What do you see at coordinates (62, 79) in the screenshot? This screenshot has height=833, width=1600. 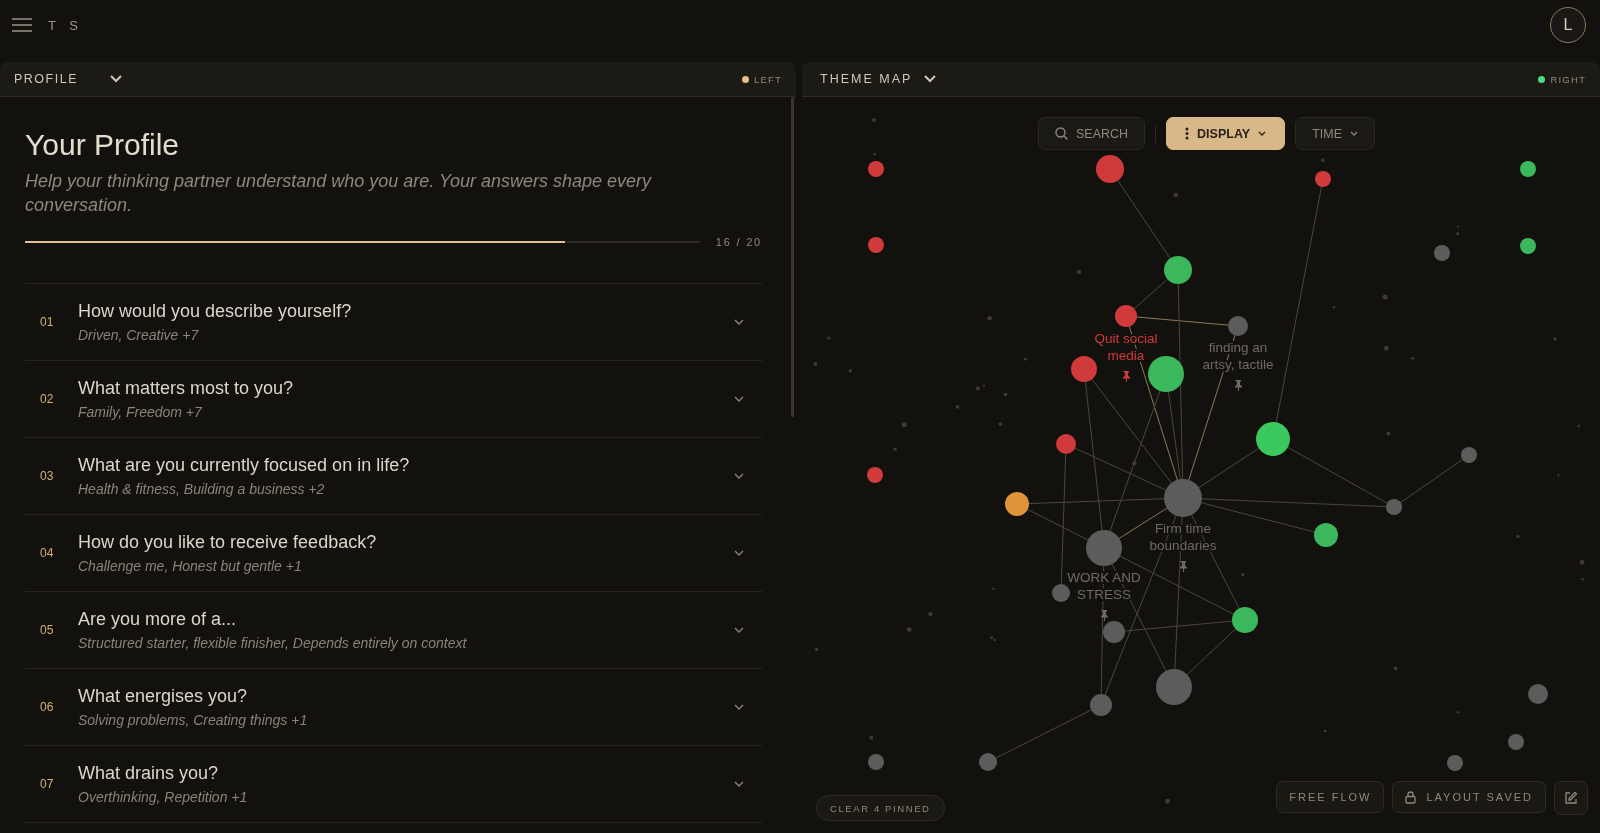 I see `panel-title: PROFILE` at bounding box center [62, 79].